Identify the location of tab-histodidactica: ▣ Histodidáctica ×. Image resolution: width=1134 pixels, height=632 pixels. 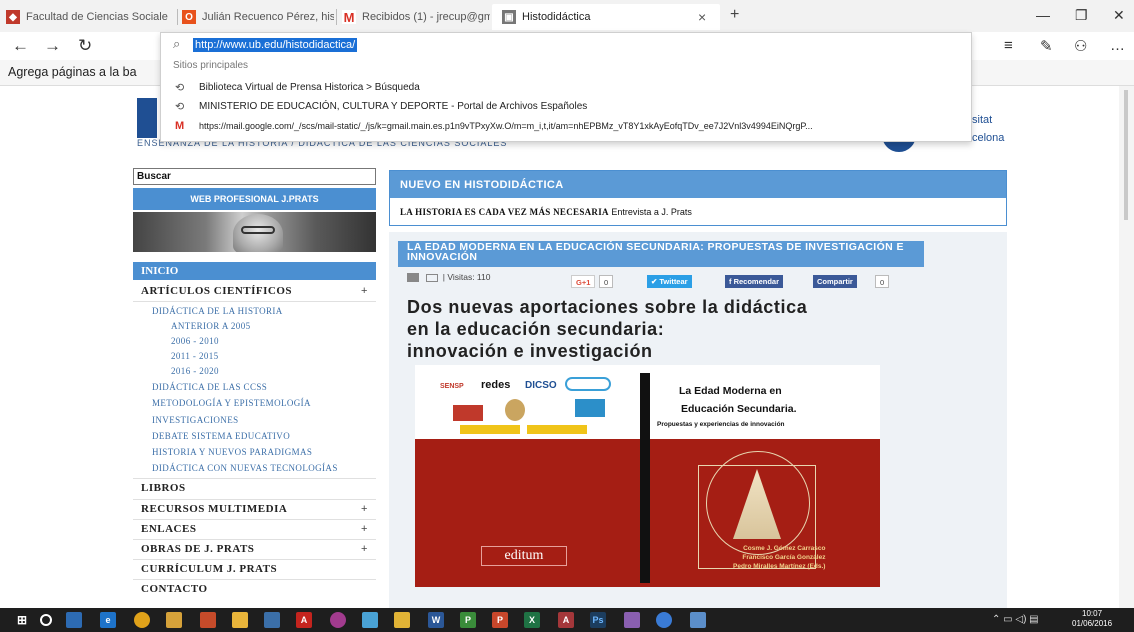
(606, 17).